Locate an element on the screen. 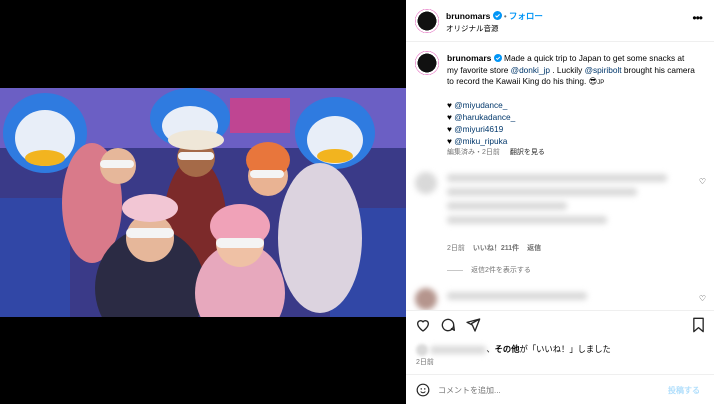 The width and height of the screenshot is (714, 404). mention-donki: @donki_jp is located at coordinates (530, 70).